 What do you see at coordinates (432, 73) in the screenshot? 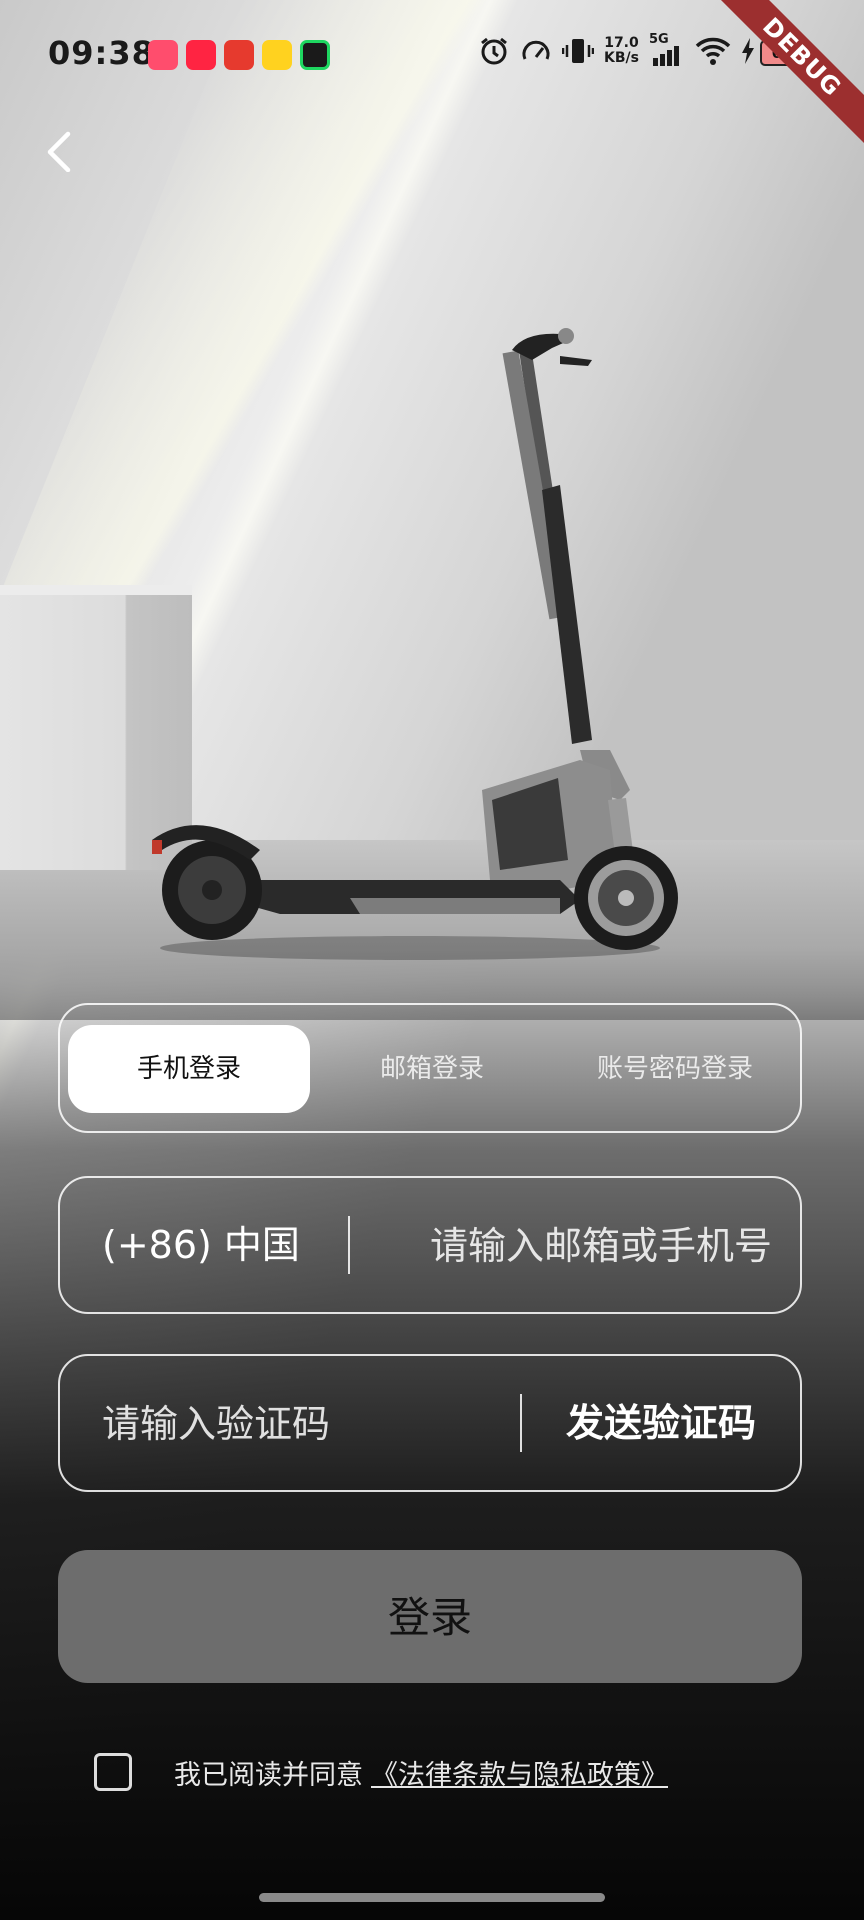
I see `status-bar: 09:38 17.0 KB/s 5G 68 DEBUG` at bounding box center [432, 73].